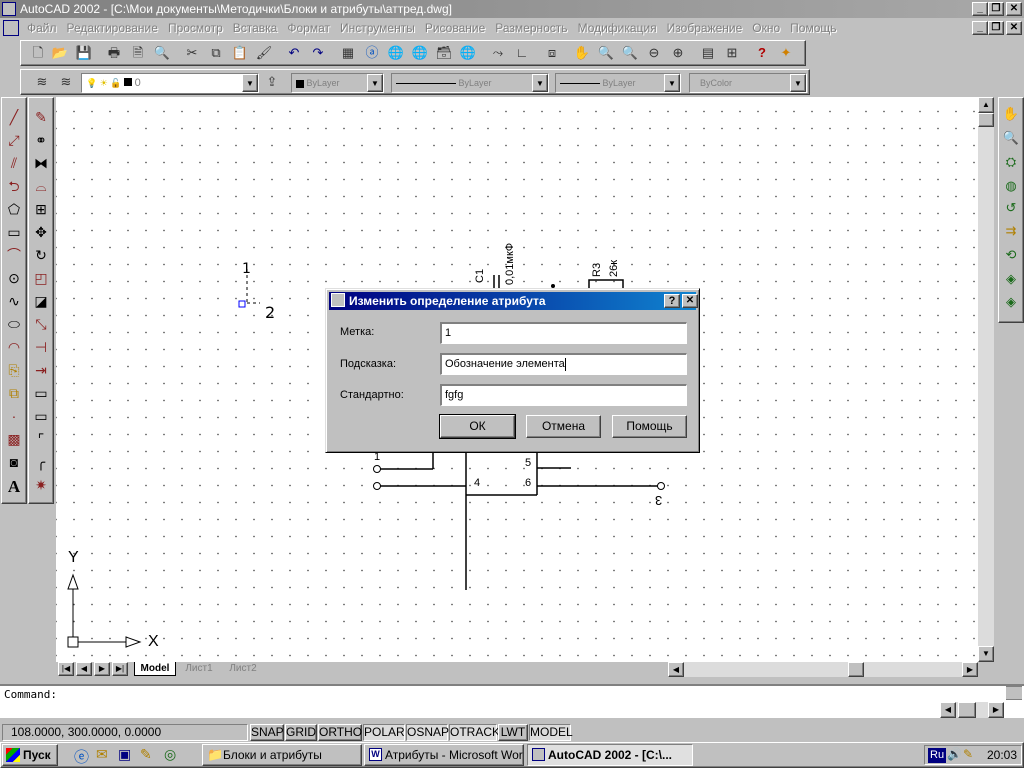 This screenshot has width=1024, height=768. What do you see at coordinates (195, 28) in the screenshot?
I see `menu-view: Просмотр` at bounding box center [195, 28].